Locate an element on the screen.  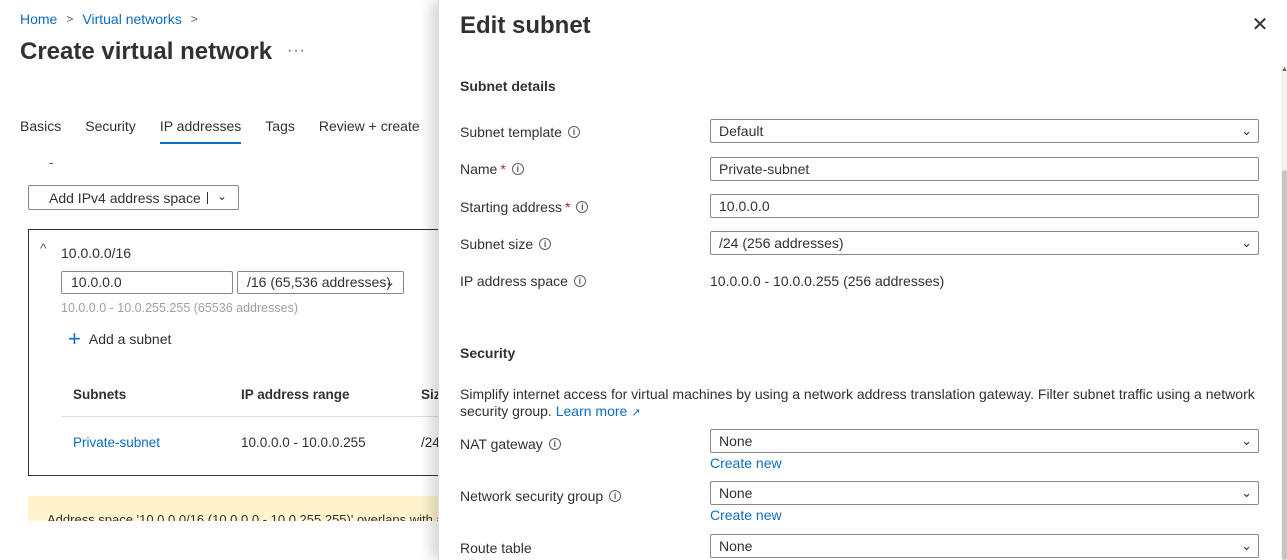
nsg-create-new-link: Create new is located at coordinates (746, 515).